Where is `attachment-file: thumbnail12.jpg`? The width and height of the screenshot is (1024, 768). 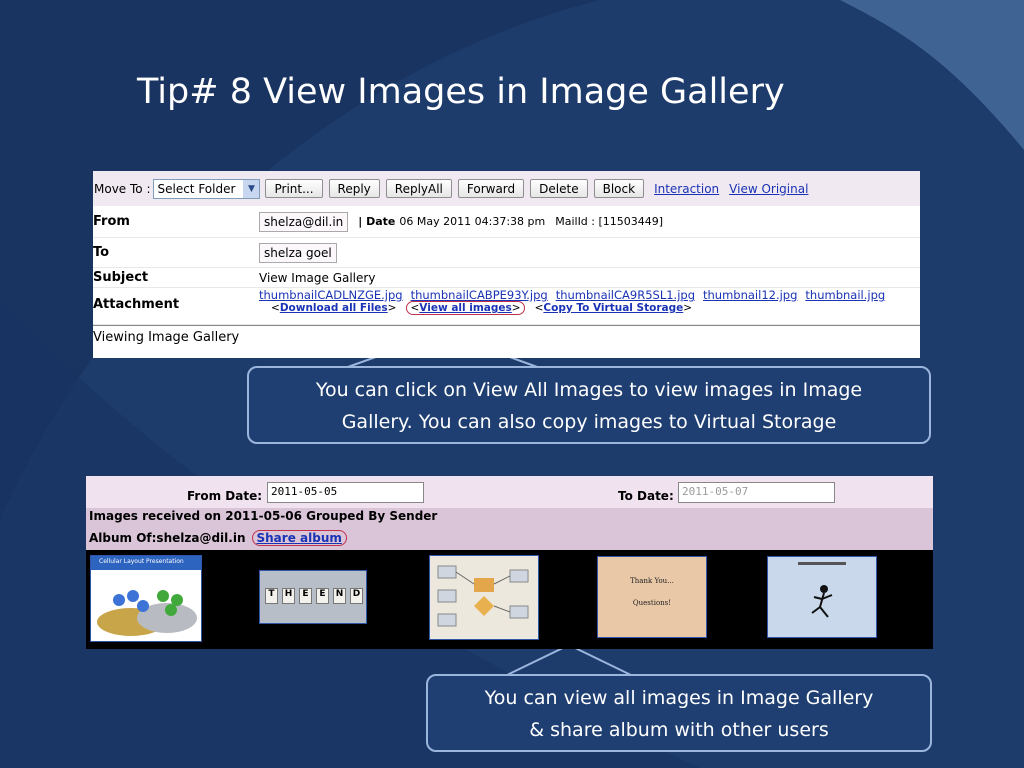
attachment-file: thumbnail12.jpg is located at coordinates (750, 295).